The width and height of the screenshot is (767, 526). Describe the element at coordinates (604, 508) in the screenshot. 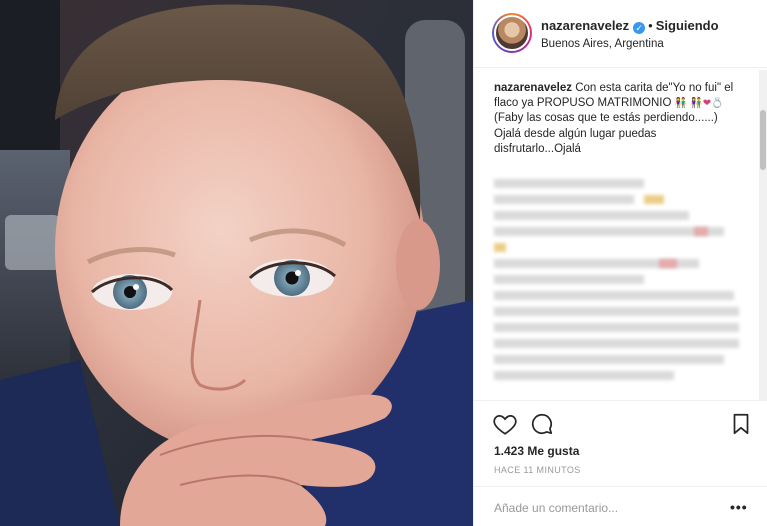

I see `comment-input` at that location.